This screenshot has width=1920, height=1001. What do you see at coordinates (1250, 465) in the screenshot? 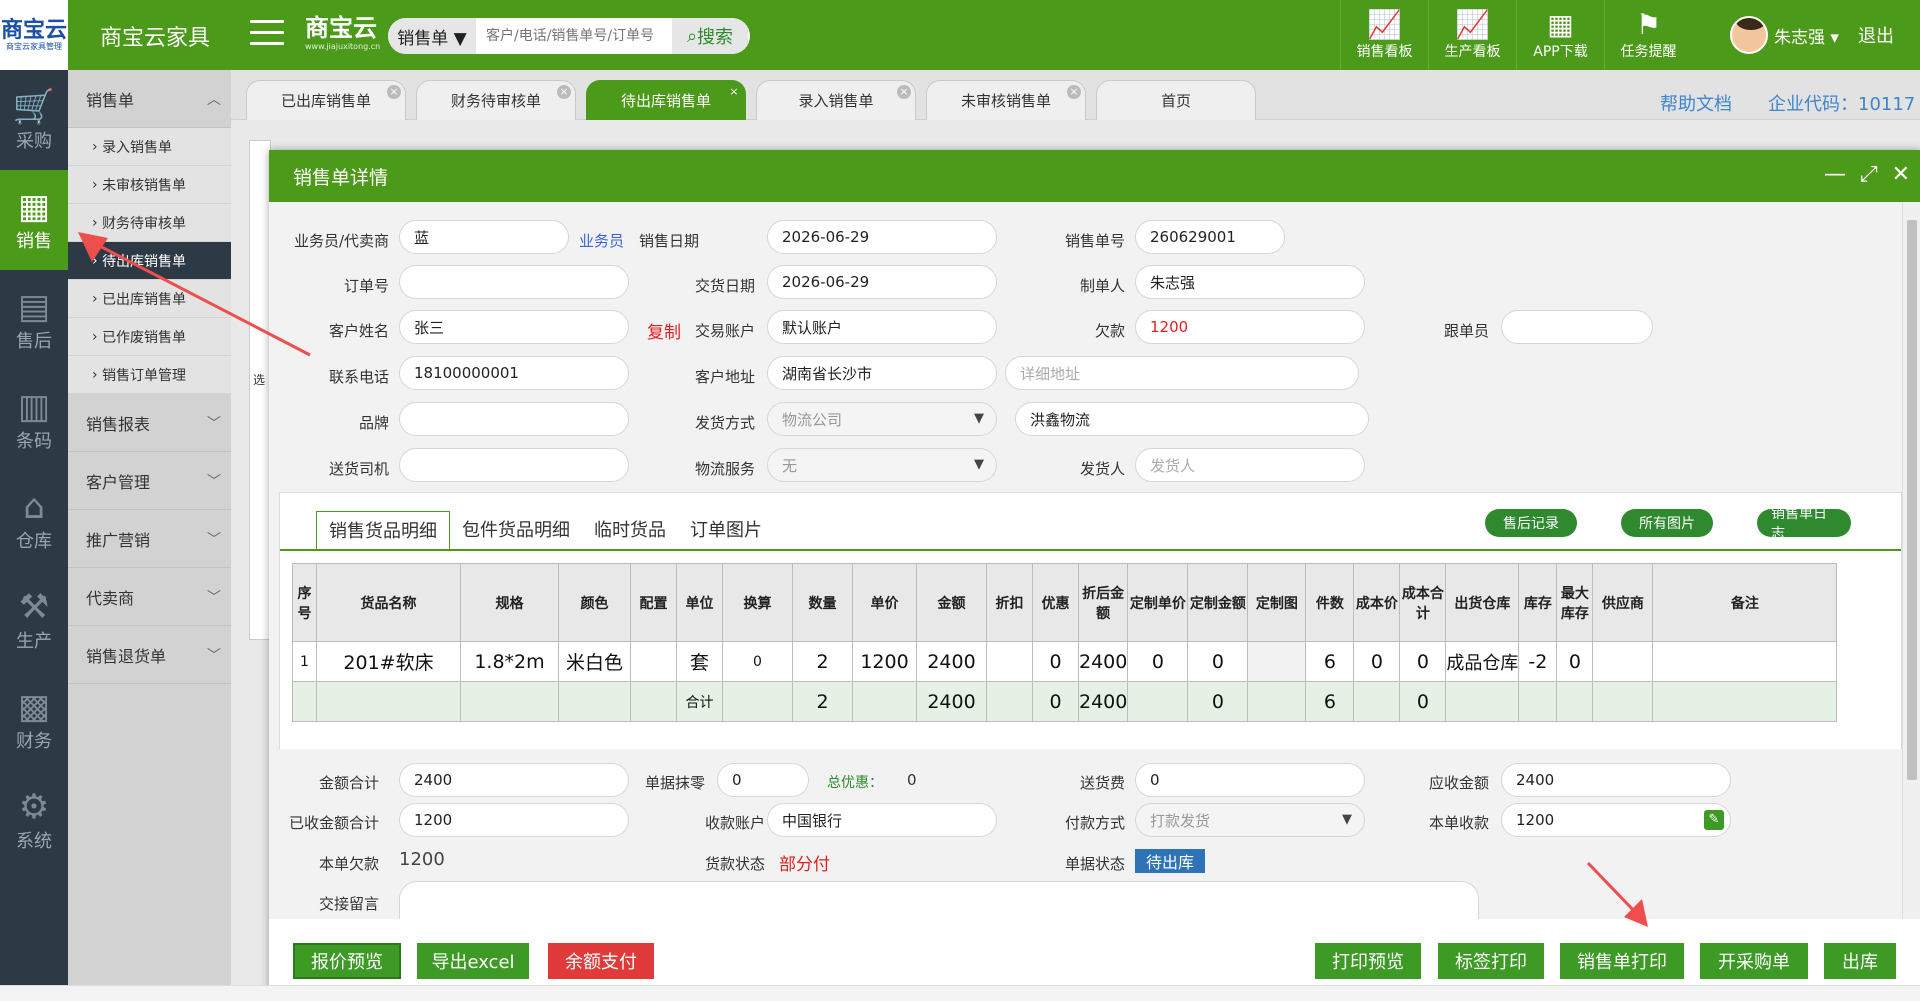
I see `shipper-field: 发货人` at bounding box center [1250, 465].